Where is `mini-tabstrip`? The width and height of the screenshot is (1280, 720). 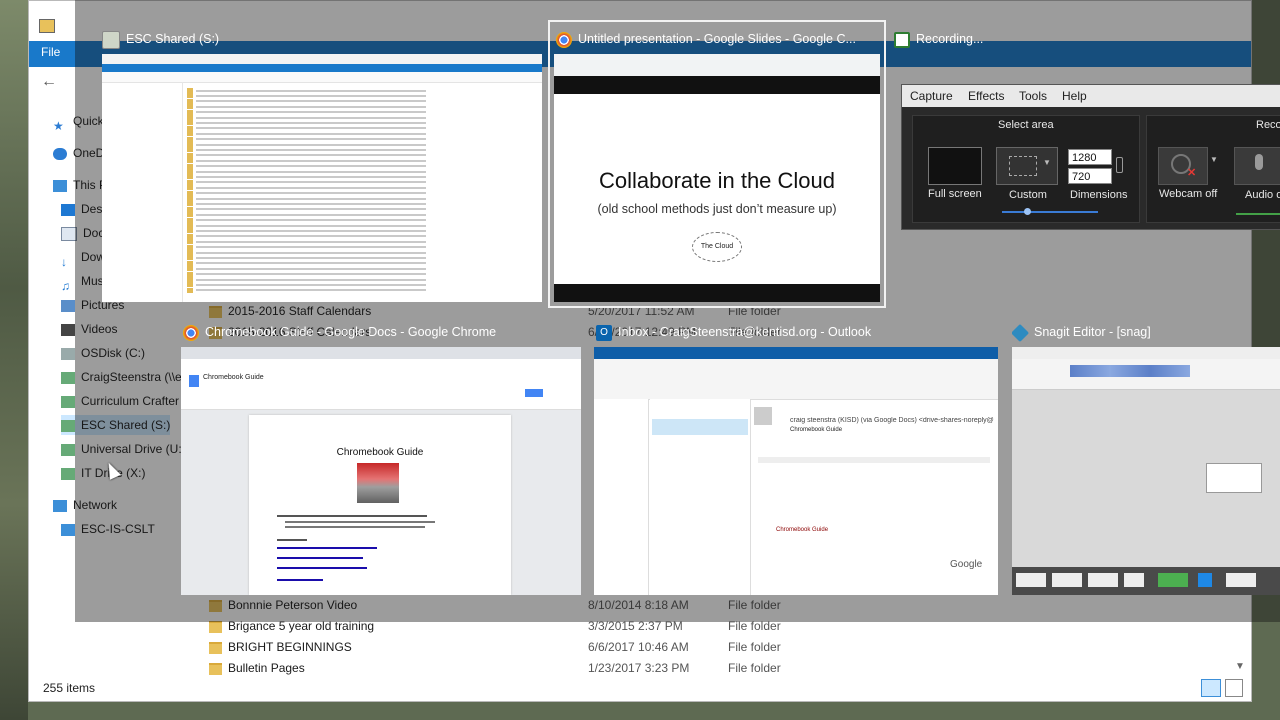 mini-tabstrip is located at coordinates (381, 353).